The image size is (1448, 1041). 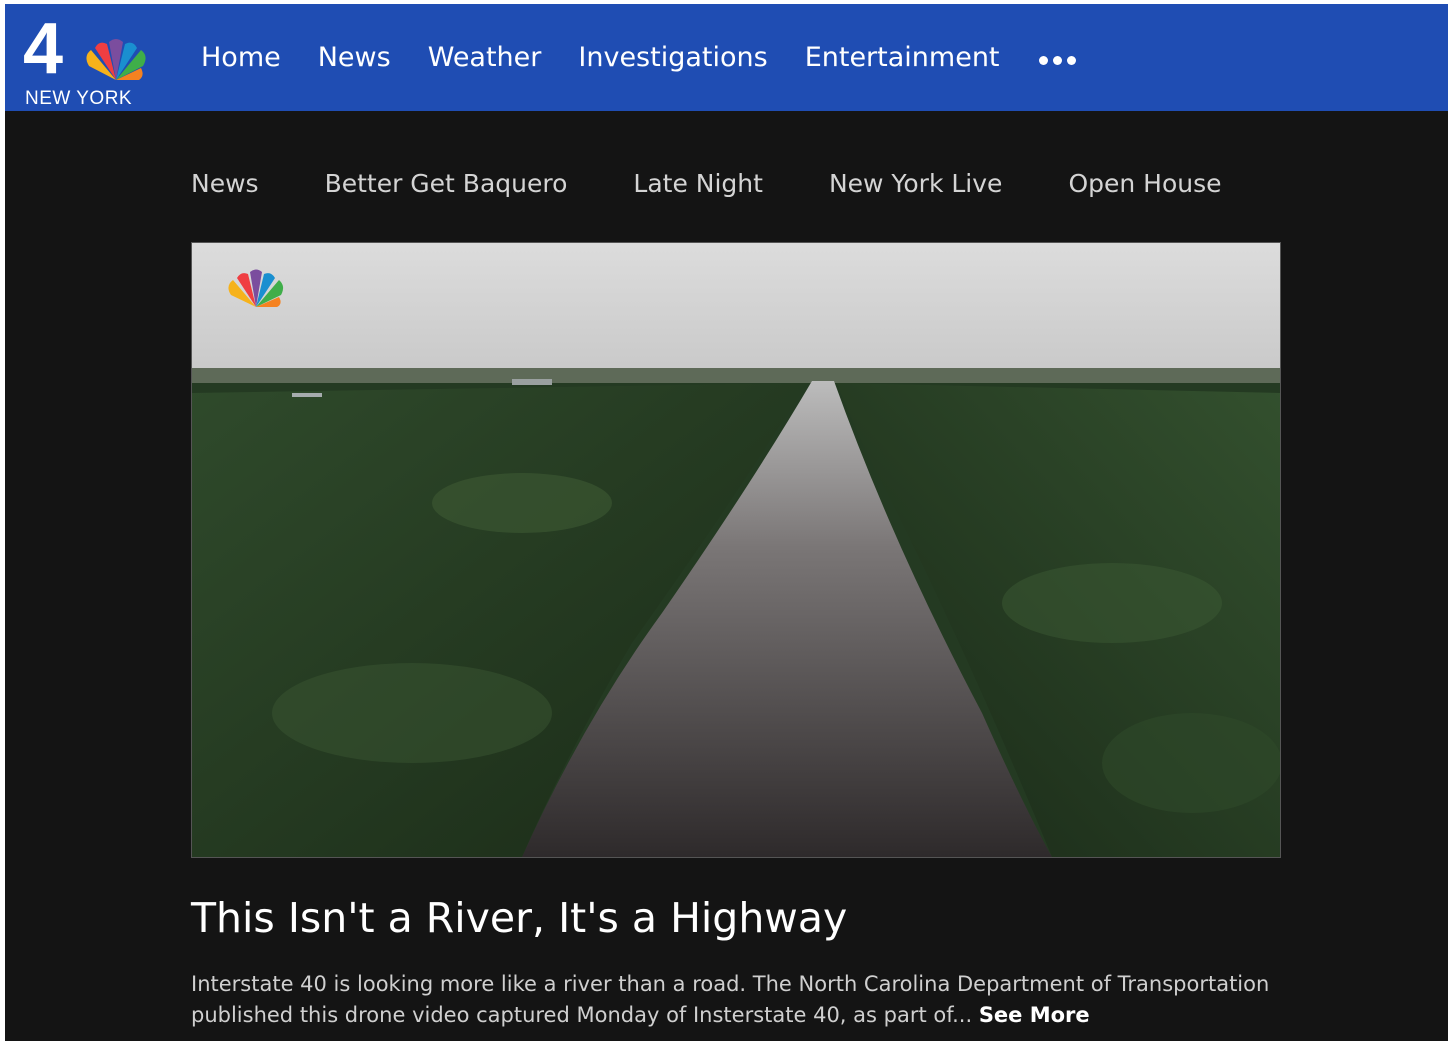 What do you see at coordinates (902, 57) in the screenshot?
I see `nav-entertainment: Entertainment` at bounding box center [902, 57].